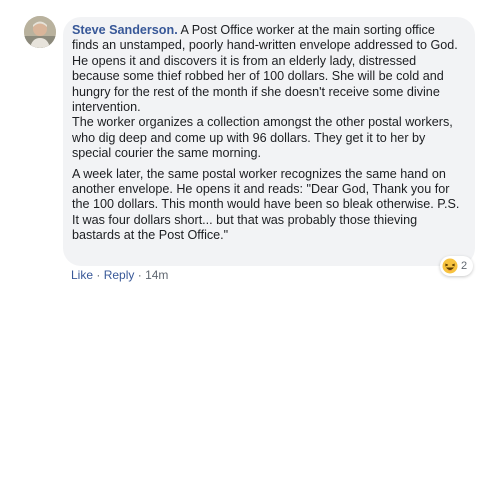 The image size is (500, 500). Describe the element at coordinates (125, 30) in the screenshot. I see `author-name: Steve Sanderson.` at that location.